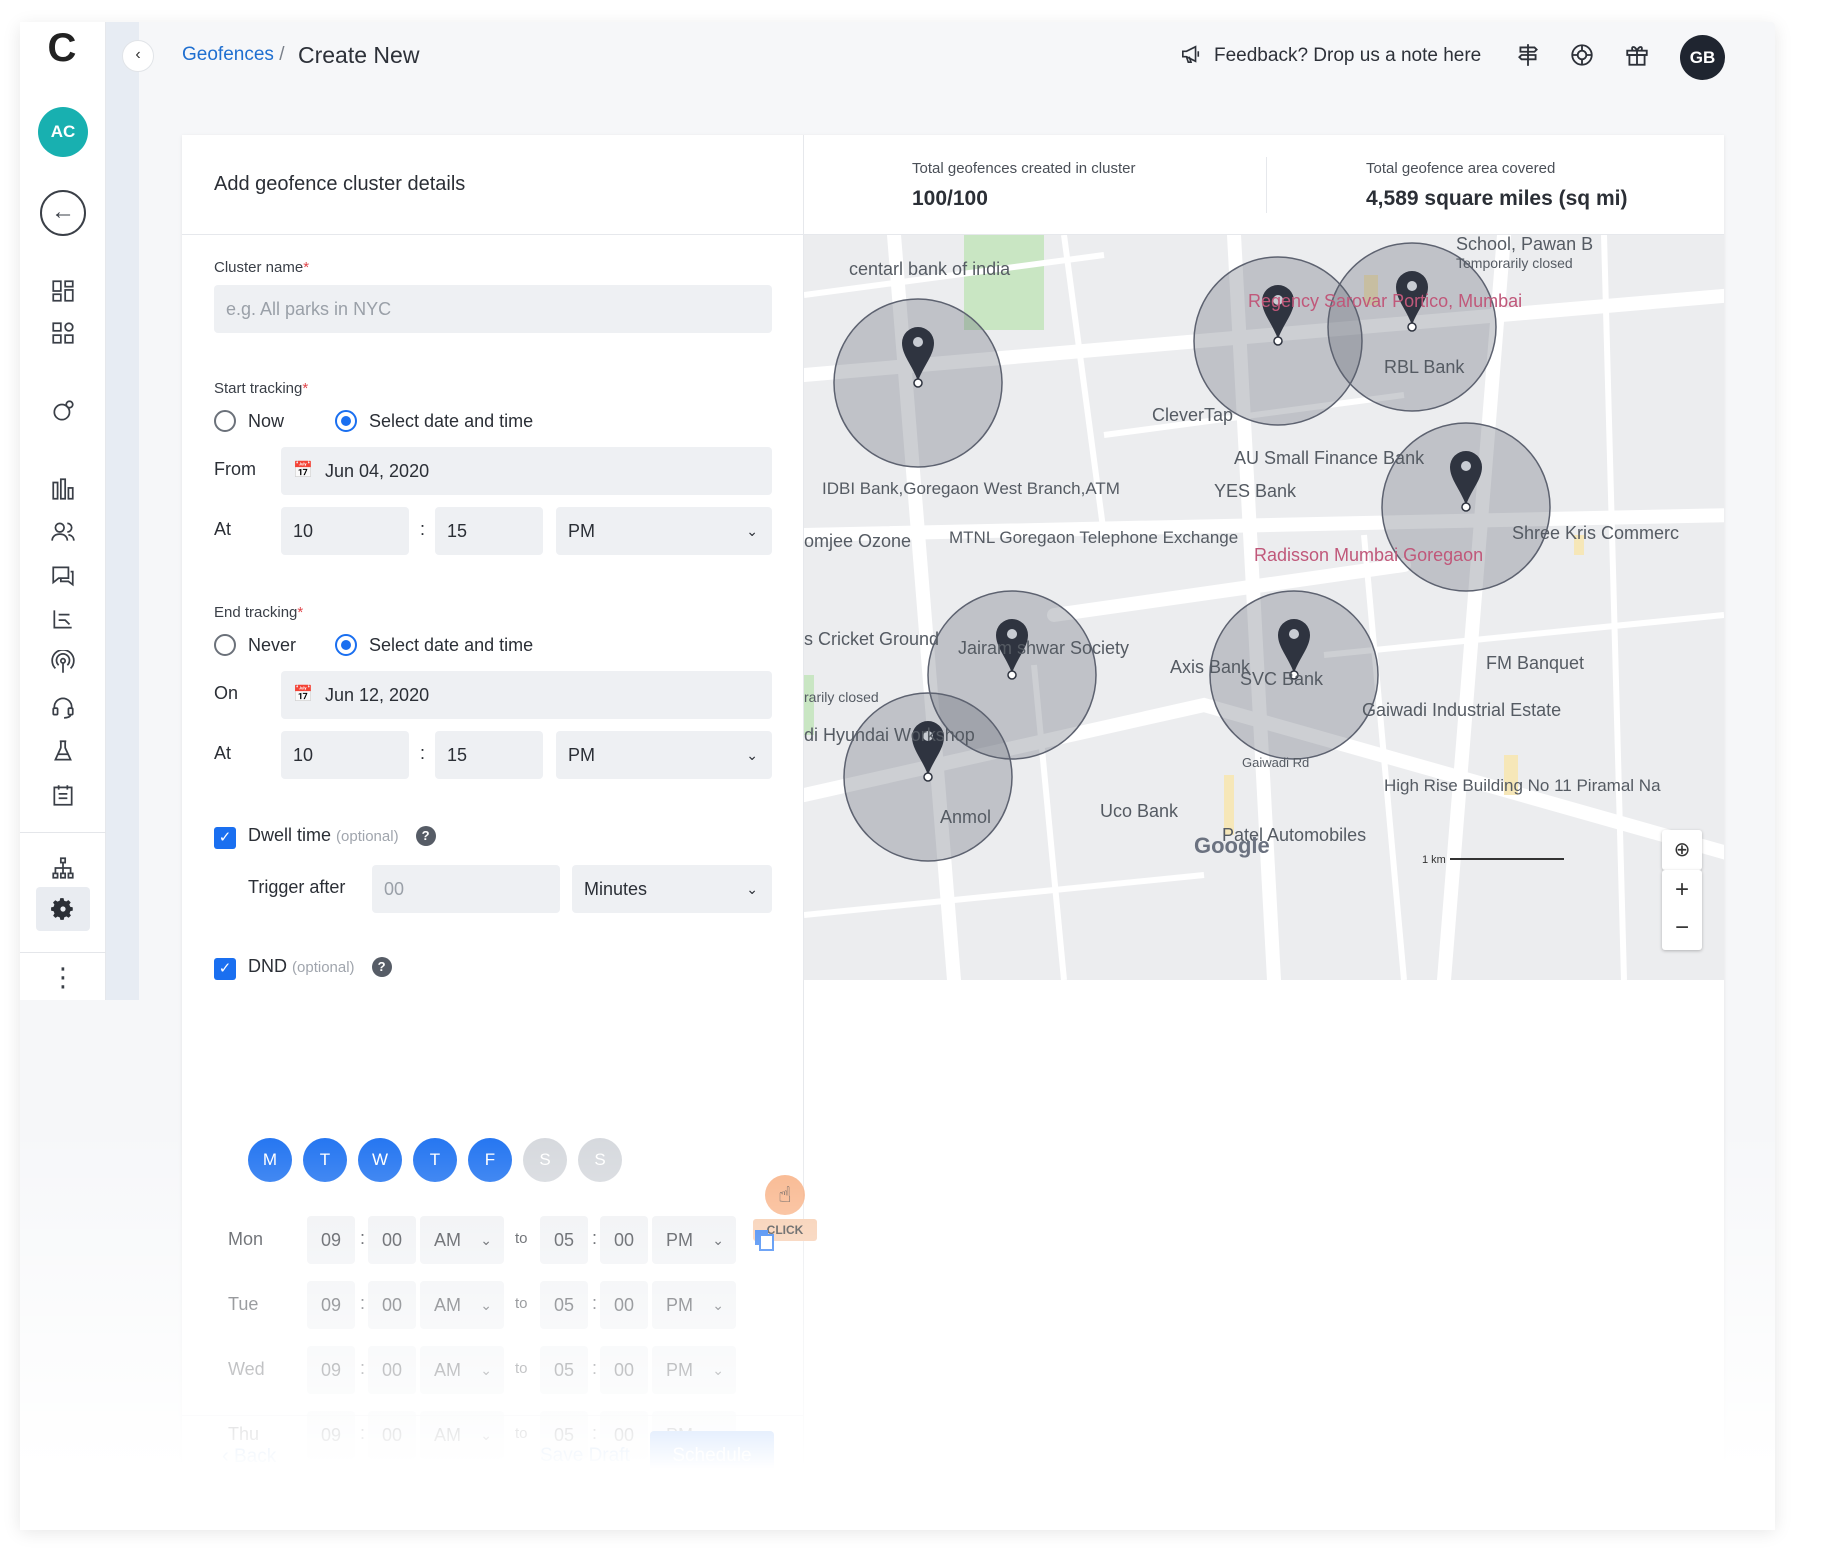 The width and height of the screenshot is (1831, 1552). What do you see at coordinates (63, 579) in the screenshot?
I see `messages-icon` at bounding box center [63, 579].